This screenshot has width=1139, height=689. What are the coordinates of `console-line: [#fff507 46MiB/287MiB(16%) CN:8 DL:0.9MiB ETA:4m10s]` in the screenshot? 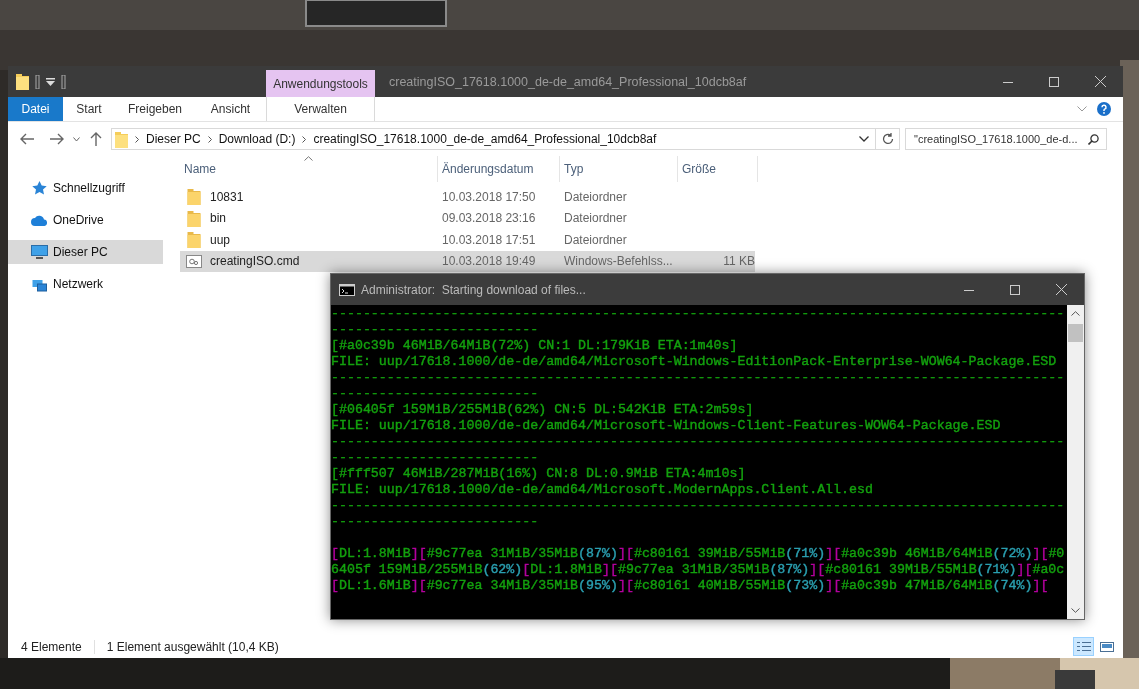 It's located at (539, 474).